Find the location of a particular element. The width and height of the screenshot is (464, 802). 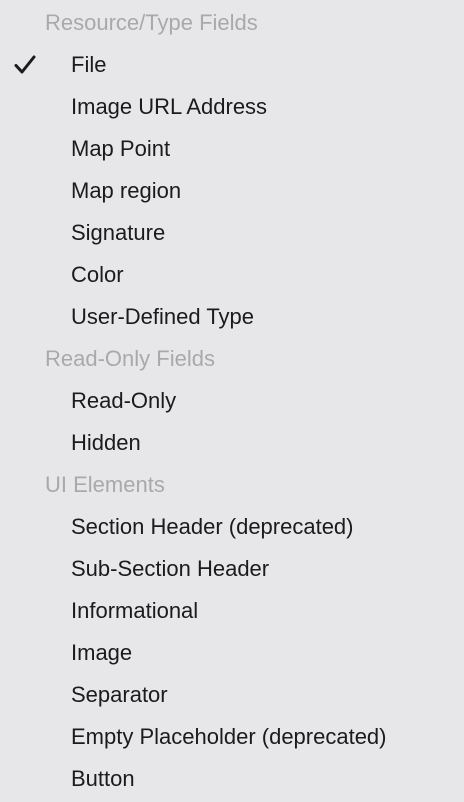

menu-item-empty-placeholder-deprecated: Empty Placeholder (deprecated) is located at coordinates (232, 737).